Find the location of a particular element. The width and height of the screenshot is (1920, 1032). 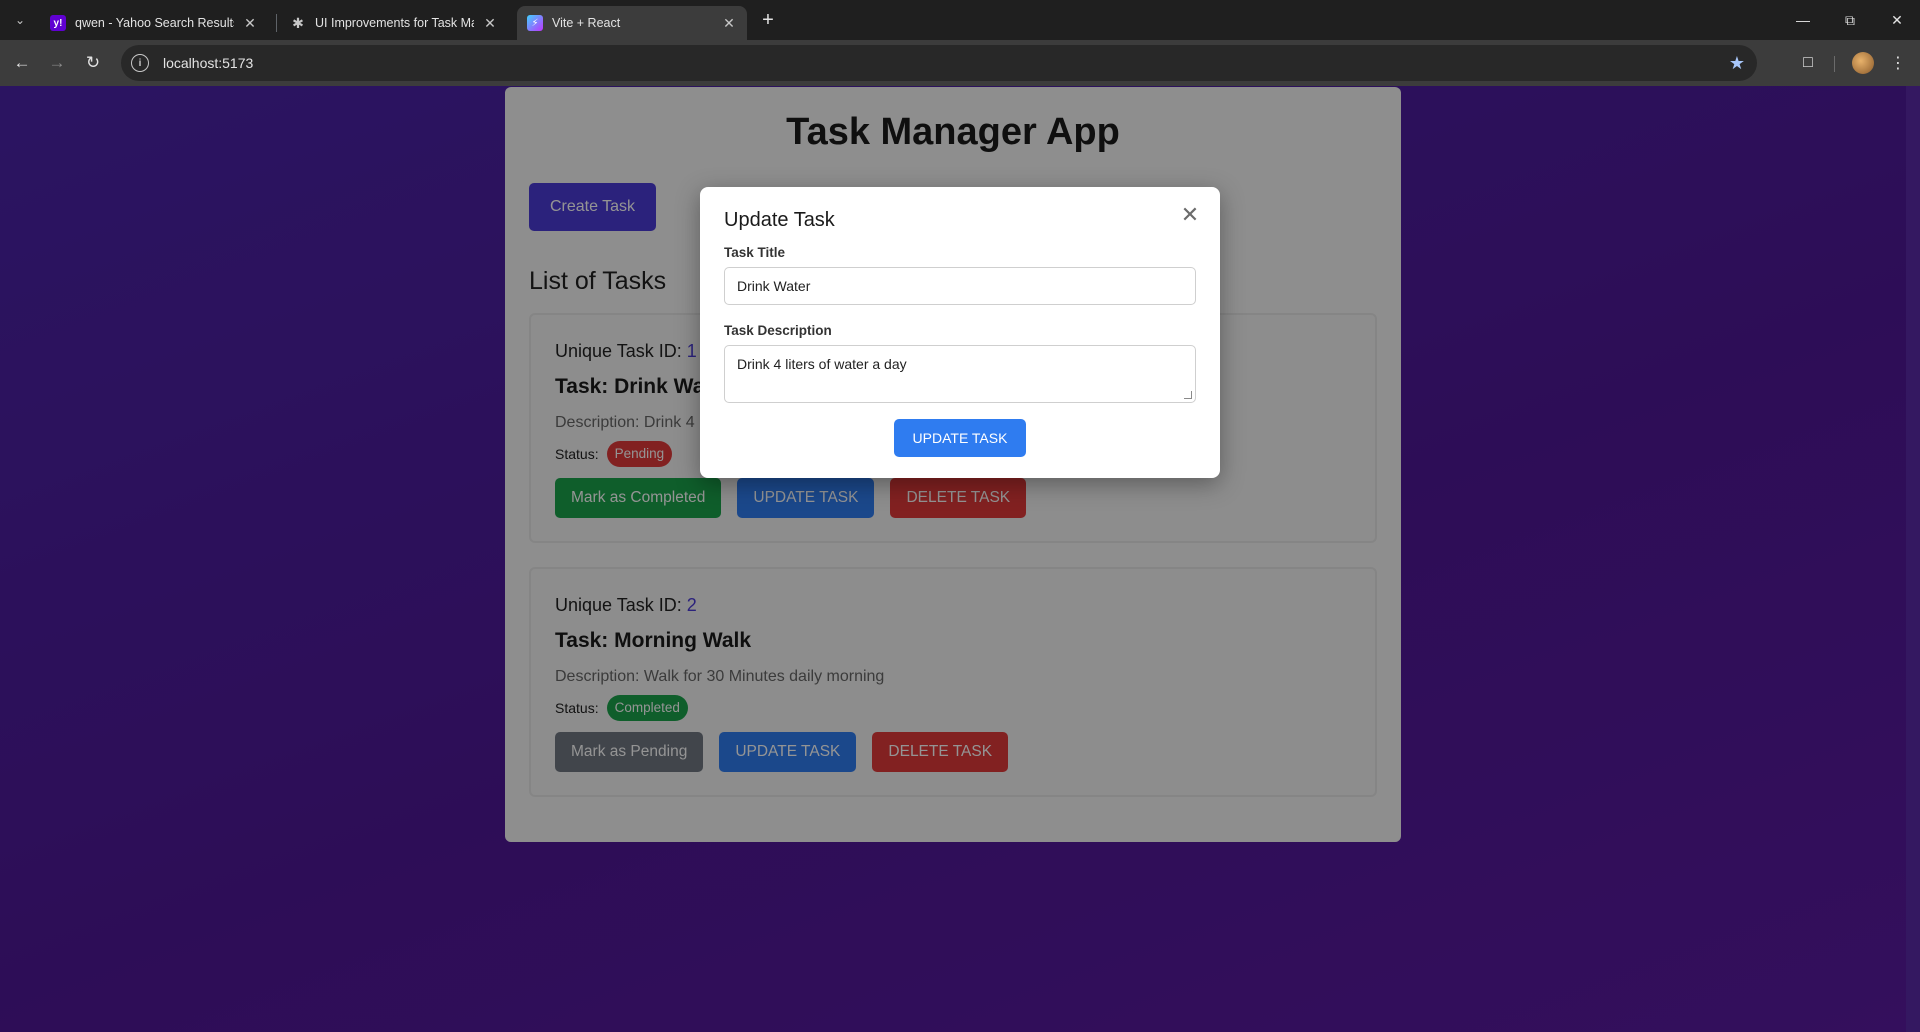

close-window-icon: ✕ is located at coordinates (1897, 20).